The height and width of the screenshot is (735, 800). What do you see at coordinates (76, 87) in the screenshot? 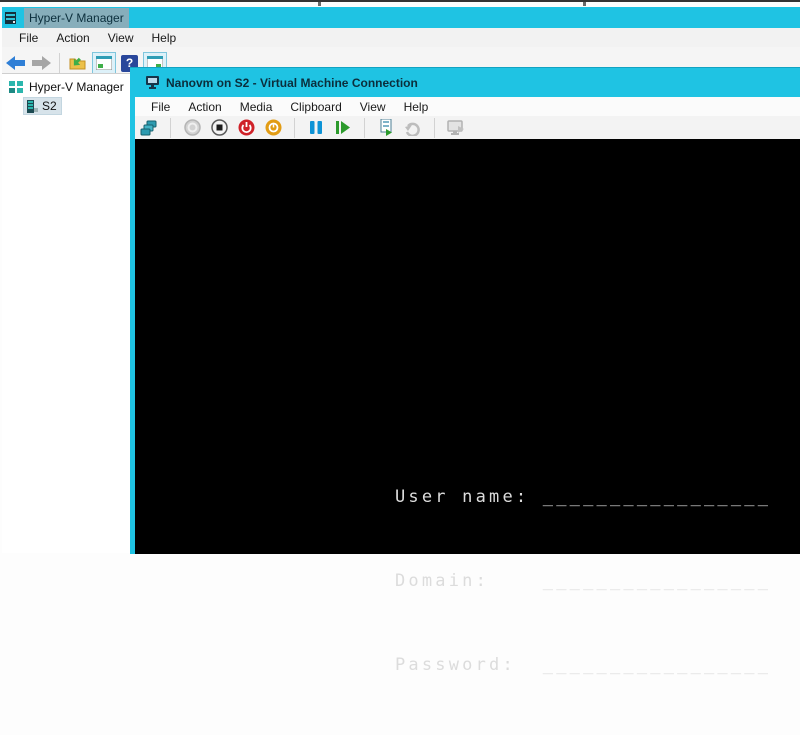
I see `tree-root-label: Hyper-V Manager` at bounding box center [76, 87].